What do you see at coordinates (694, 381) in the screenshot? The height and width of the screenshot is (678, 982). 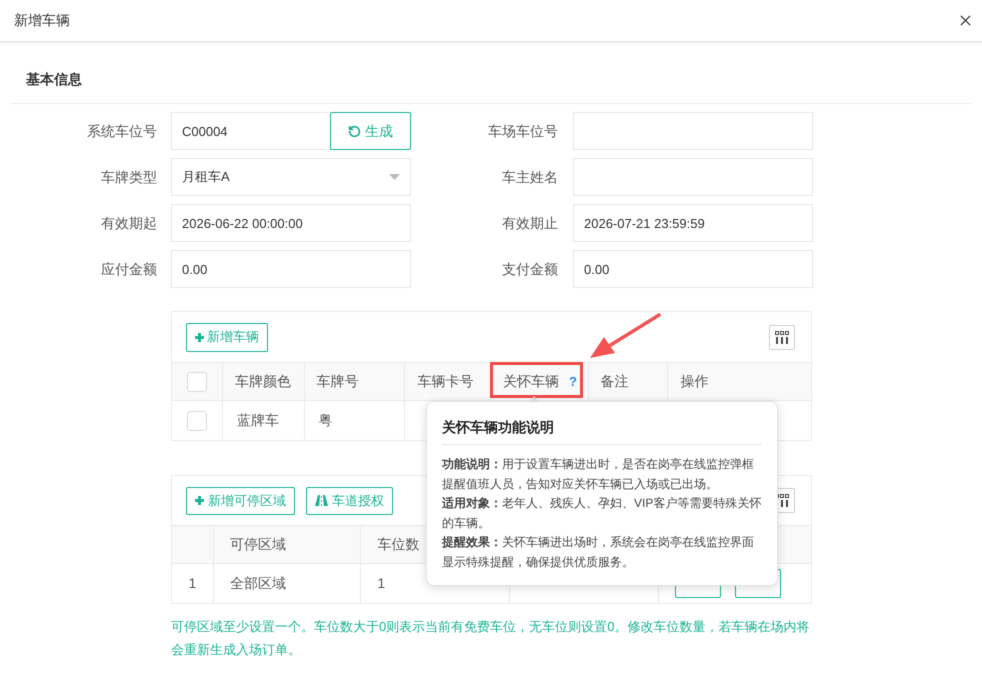 I see `column-header: 操作` at bounding box center [694, 381].